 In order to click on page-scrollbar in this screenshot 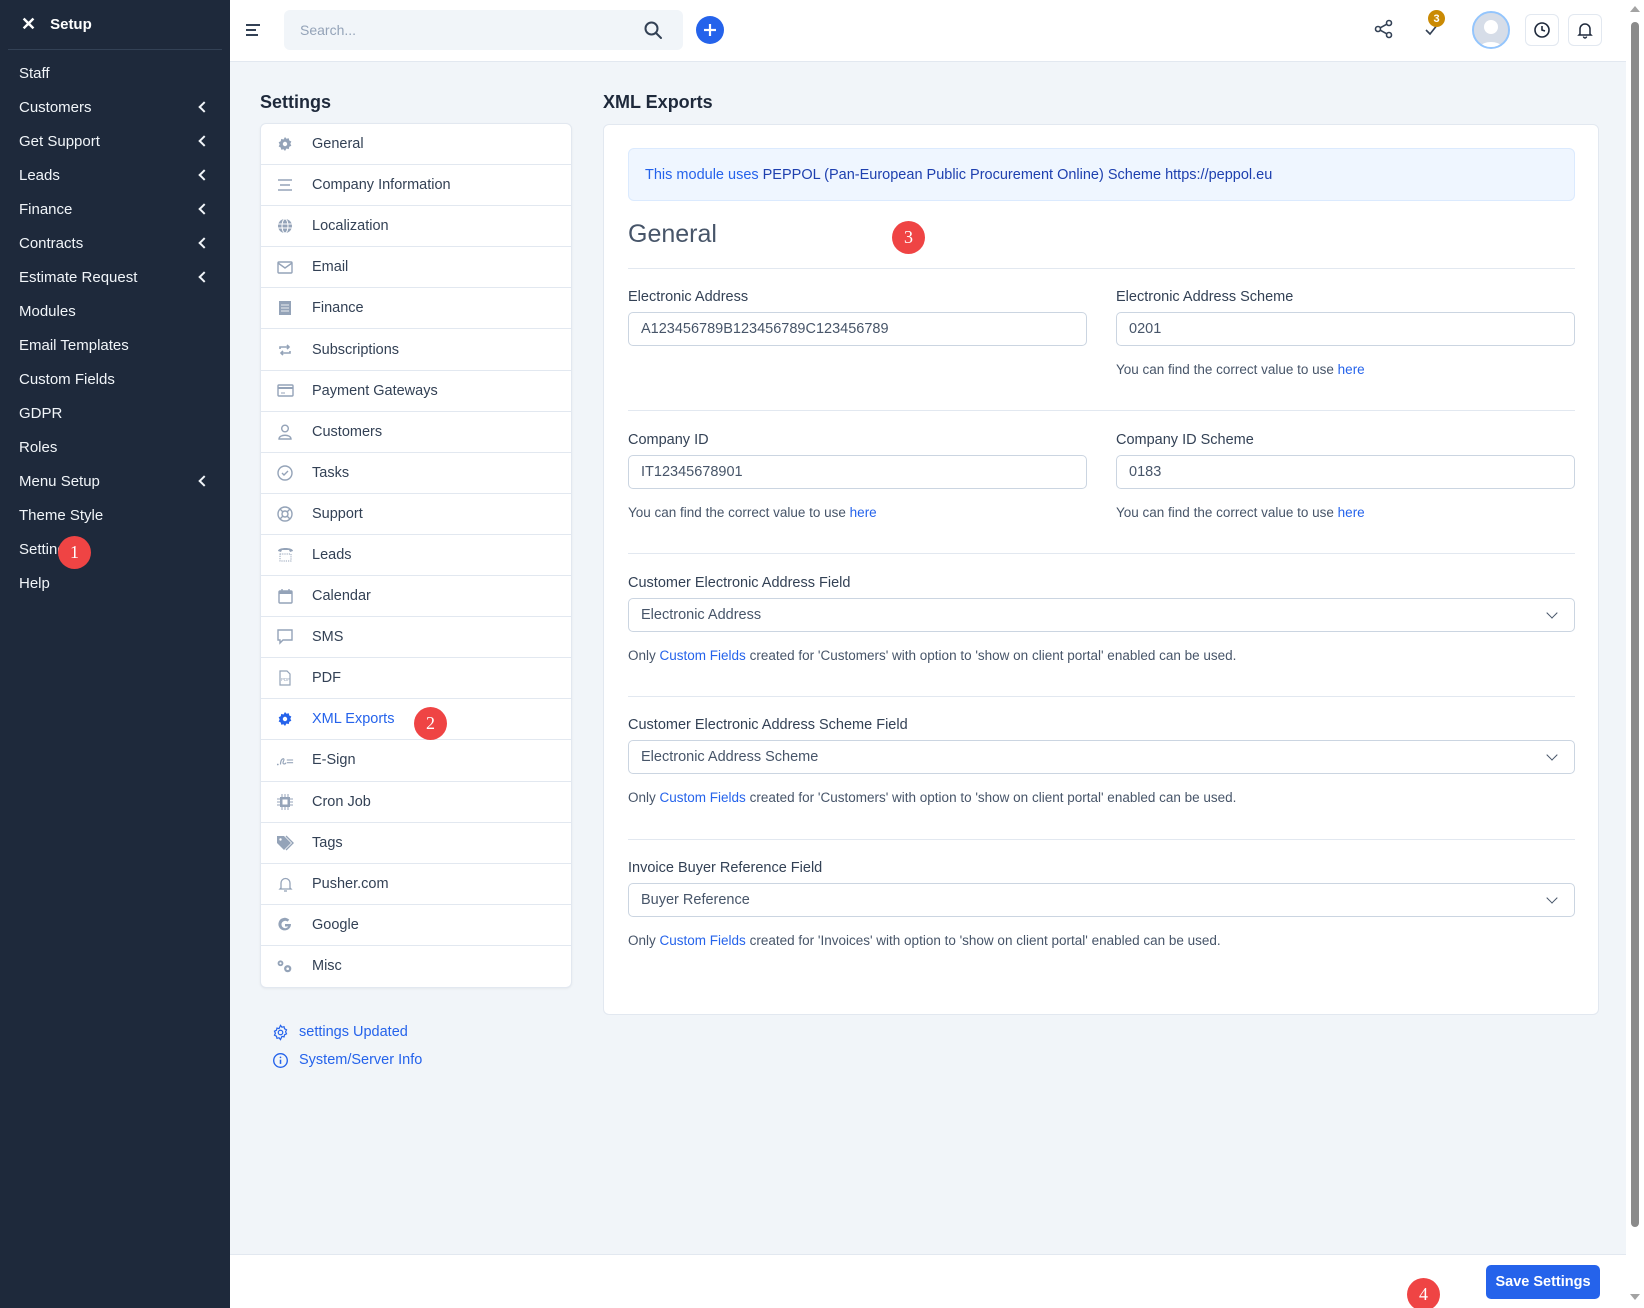, I will do `click(1635, 654)`.